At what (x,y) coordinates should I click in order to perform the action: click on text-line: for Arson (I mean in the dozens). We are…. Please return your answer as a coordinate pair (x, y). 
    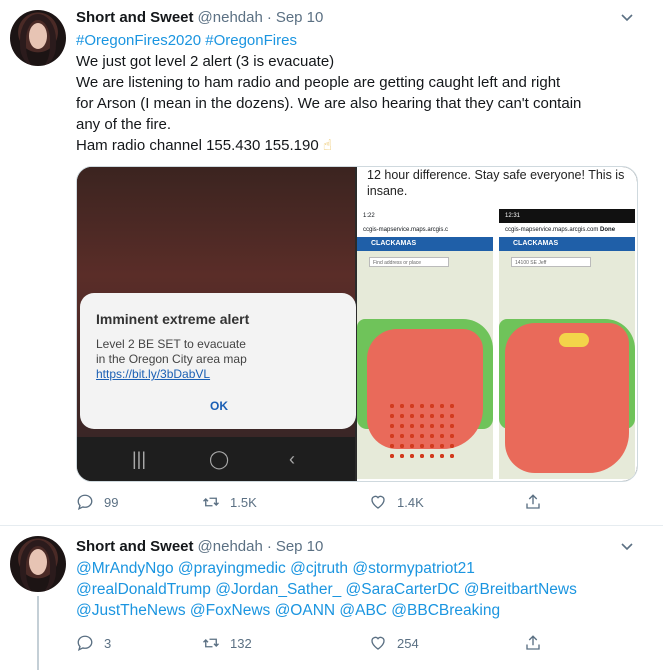
    Looking at the image, I should click on (329, 103).